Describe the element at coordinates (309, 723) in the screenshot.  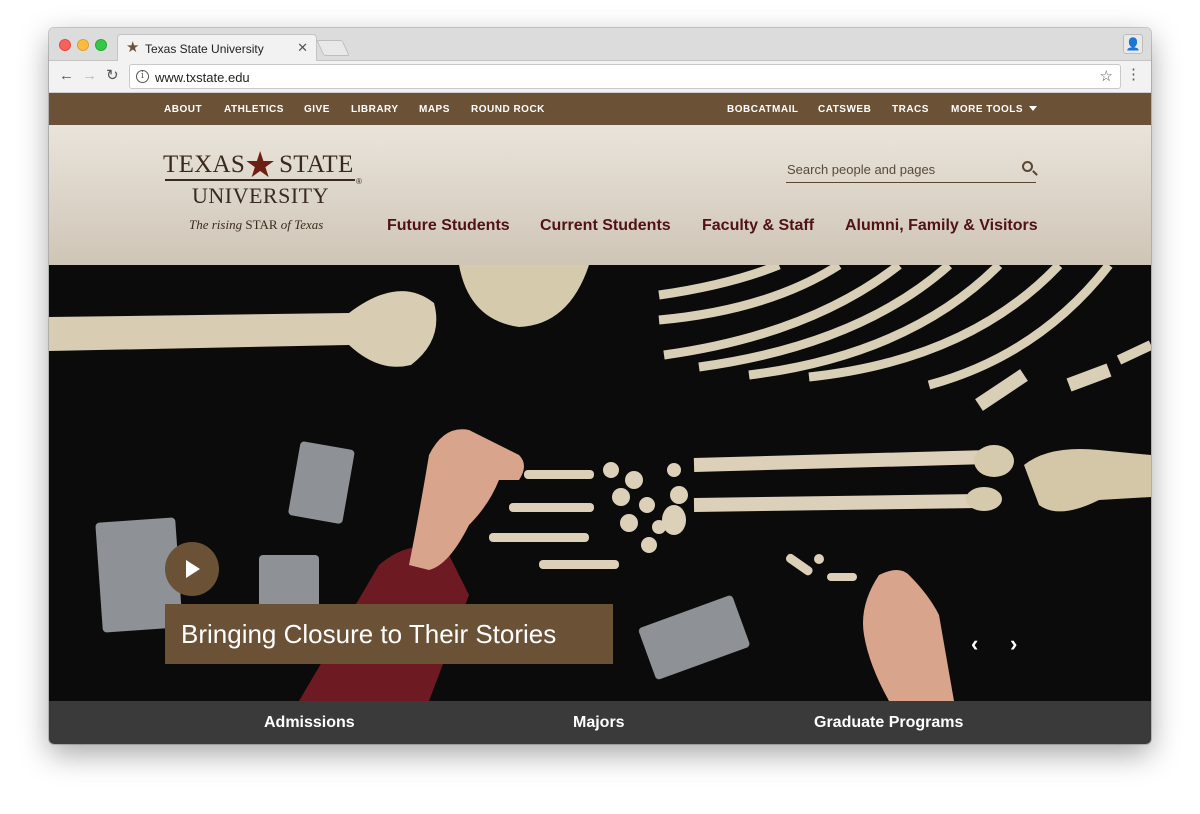
I see `link-admissions: Admissions` at that location.